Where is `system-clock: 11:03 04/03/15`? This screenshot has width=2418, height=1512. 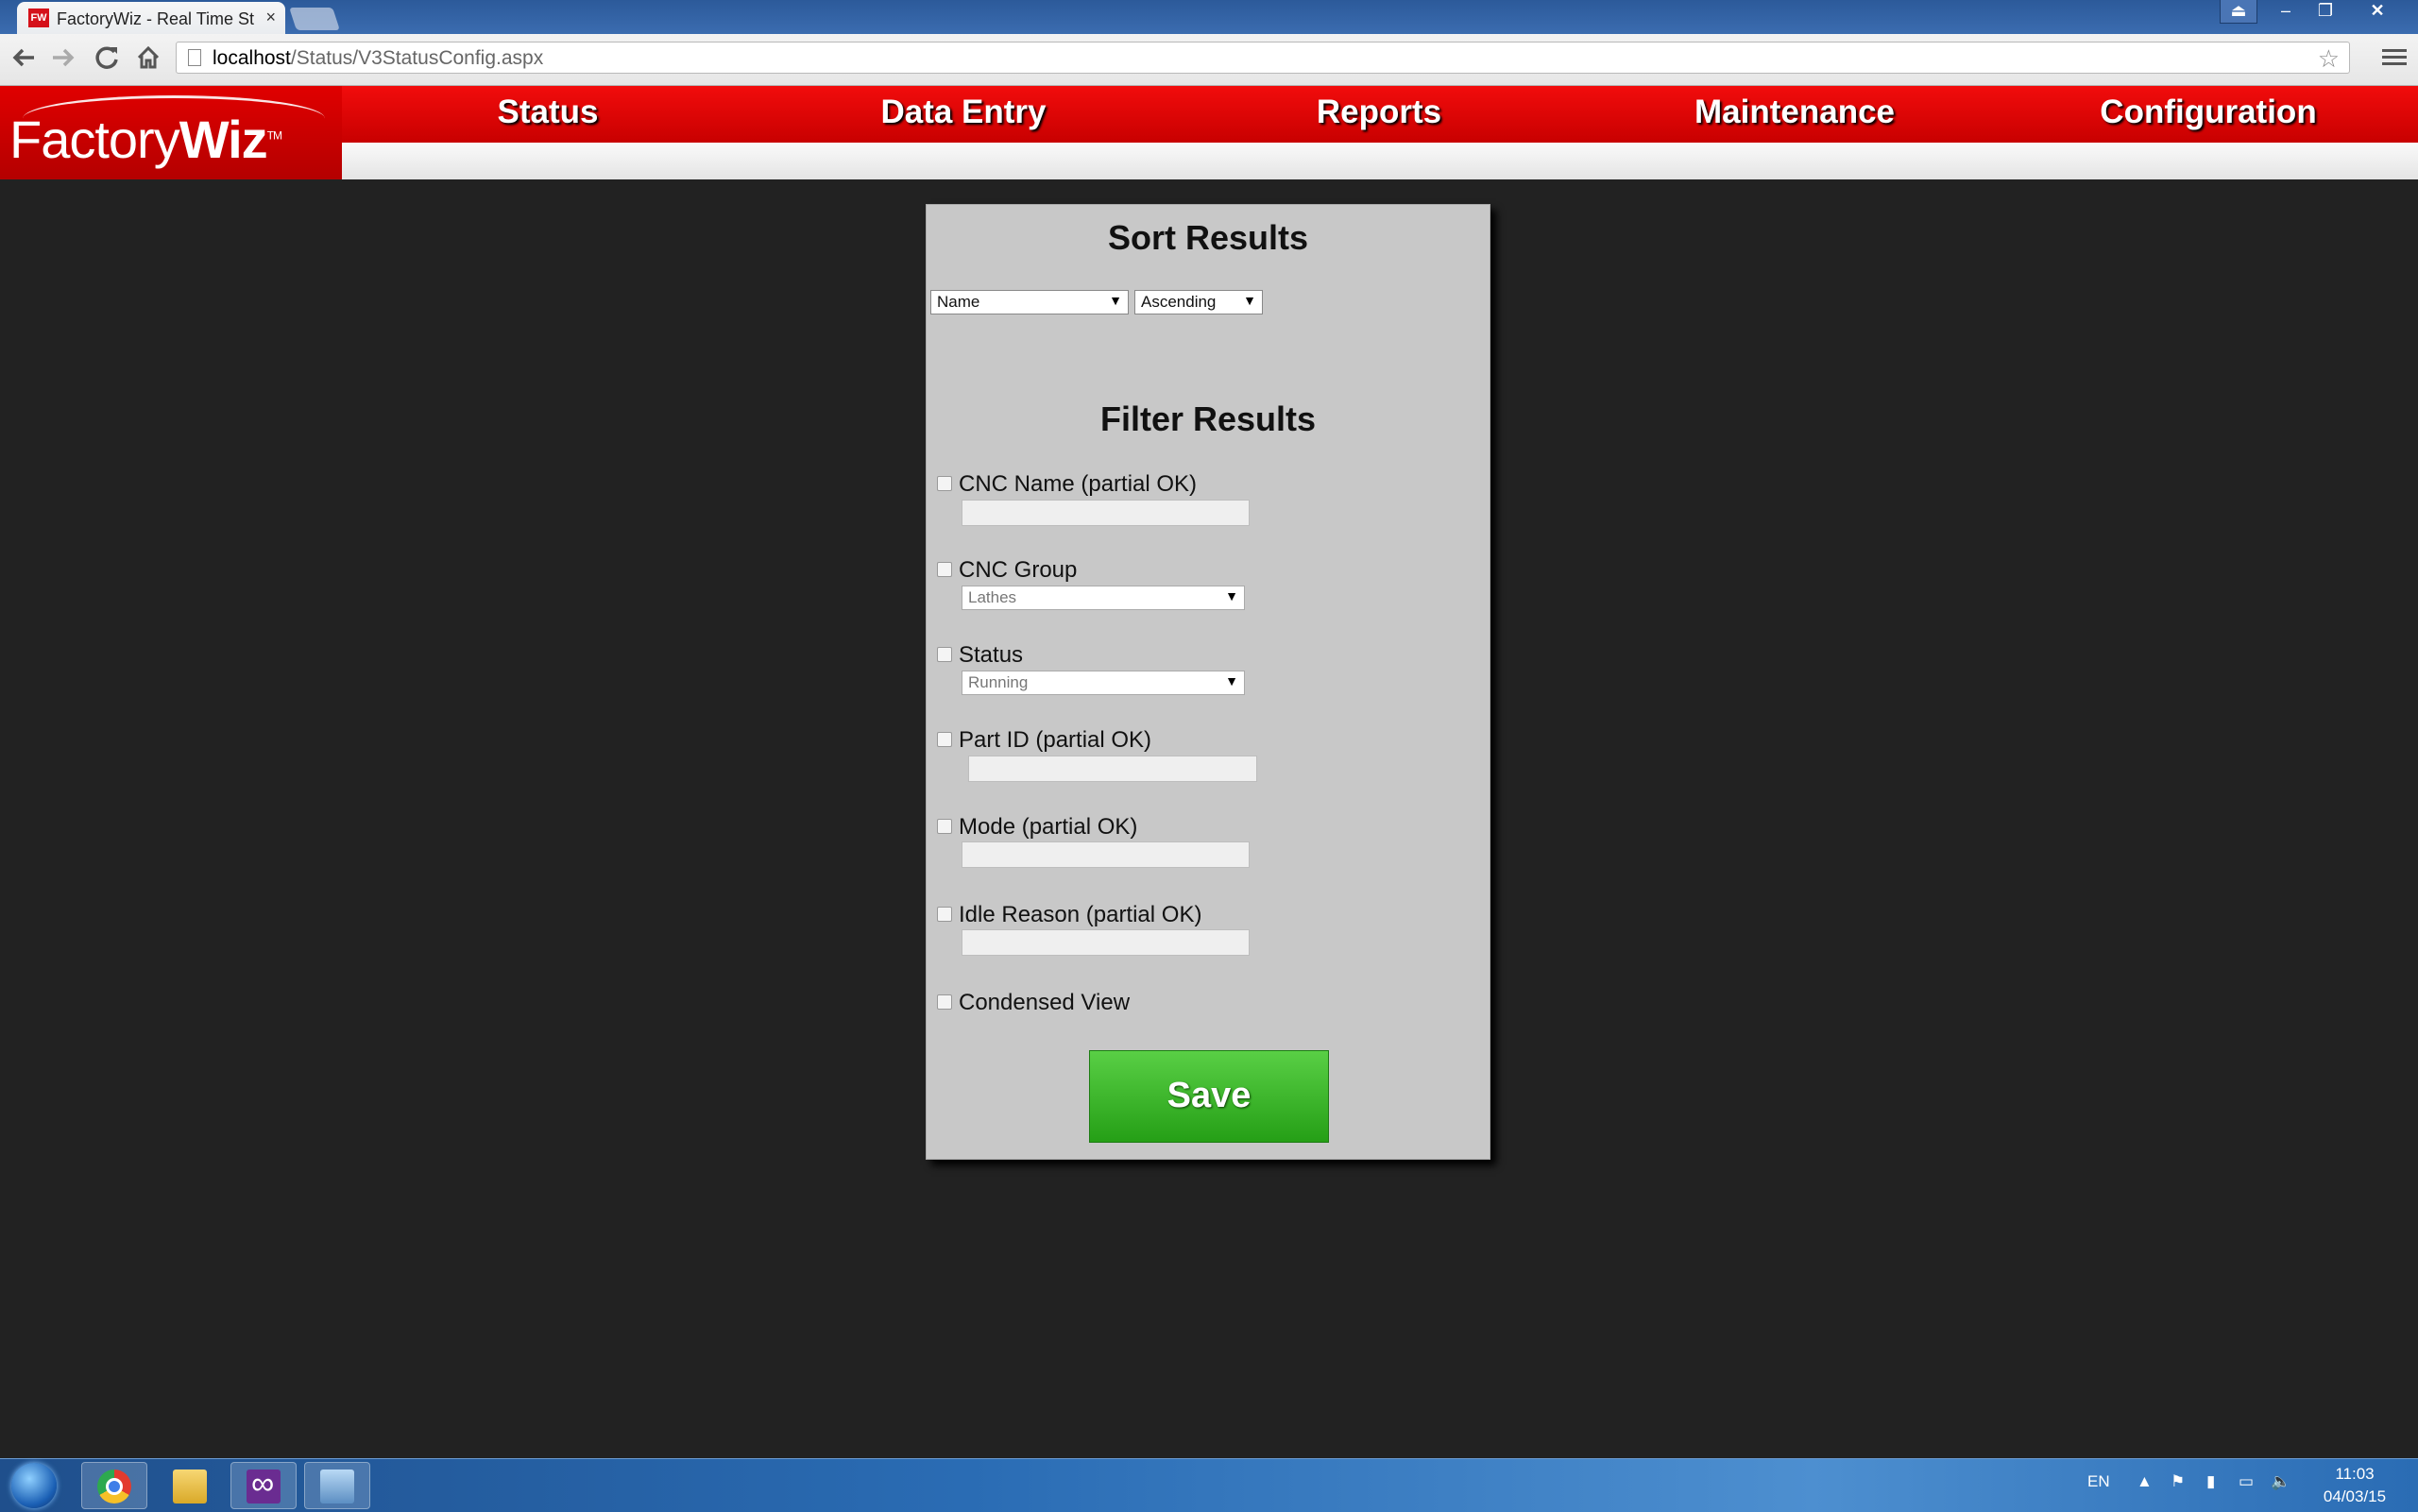
system-clock: 11:03 04/03/15 is located at coordinates (2355, 1485).